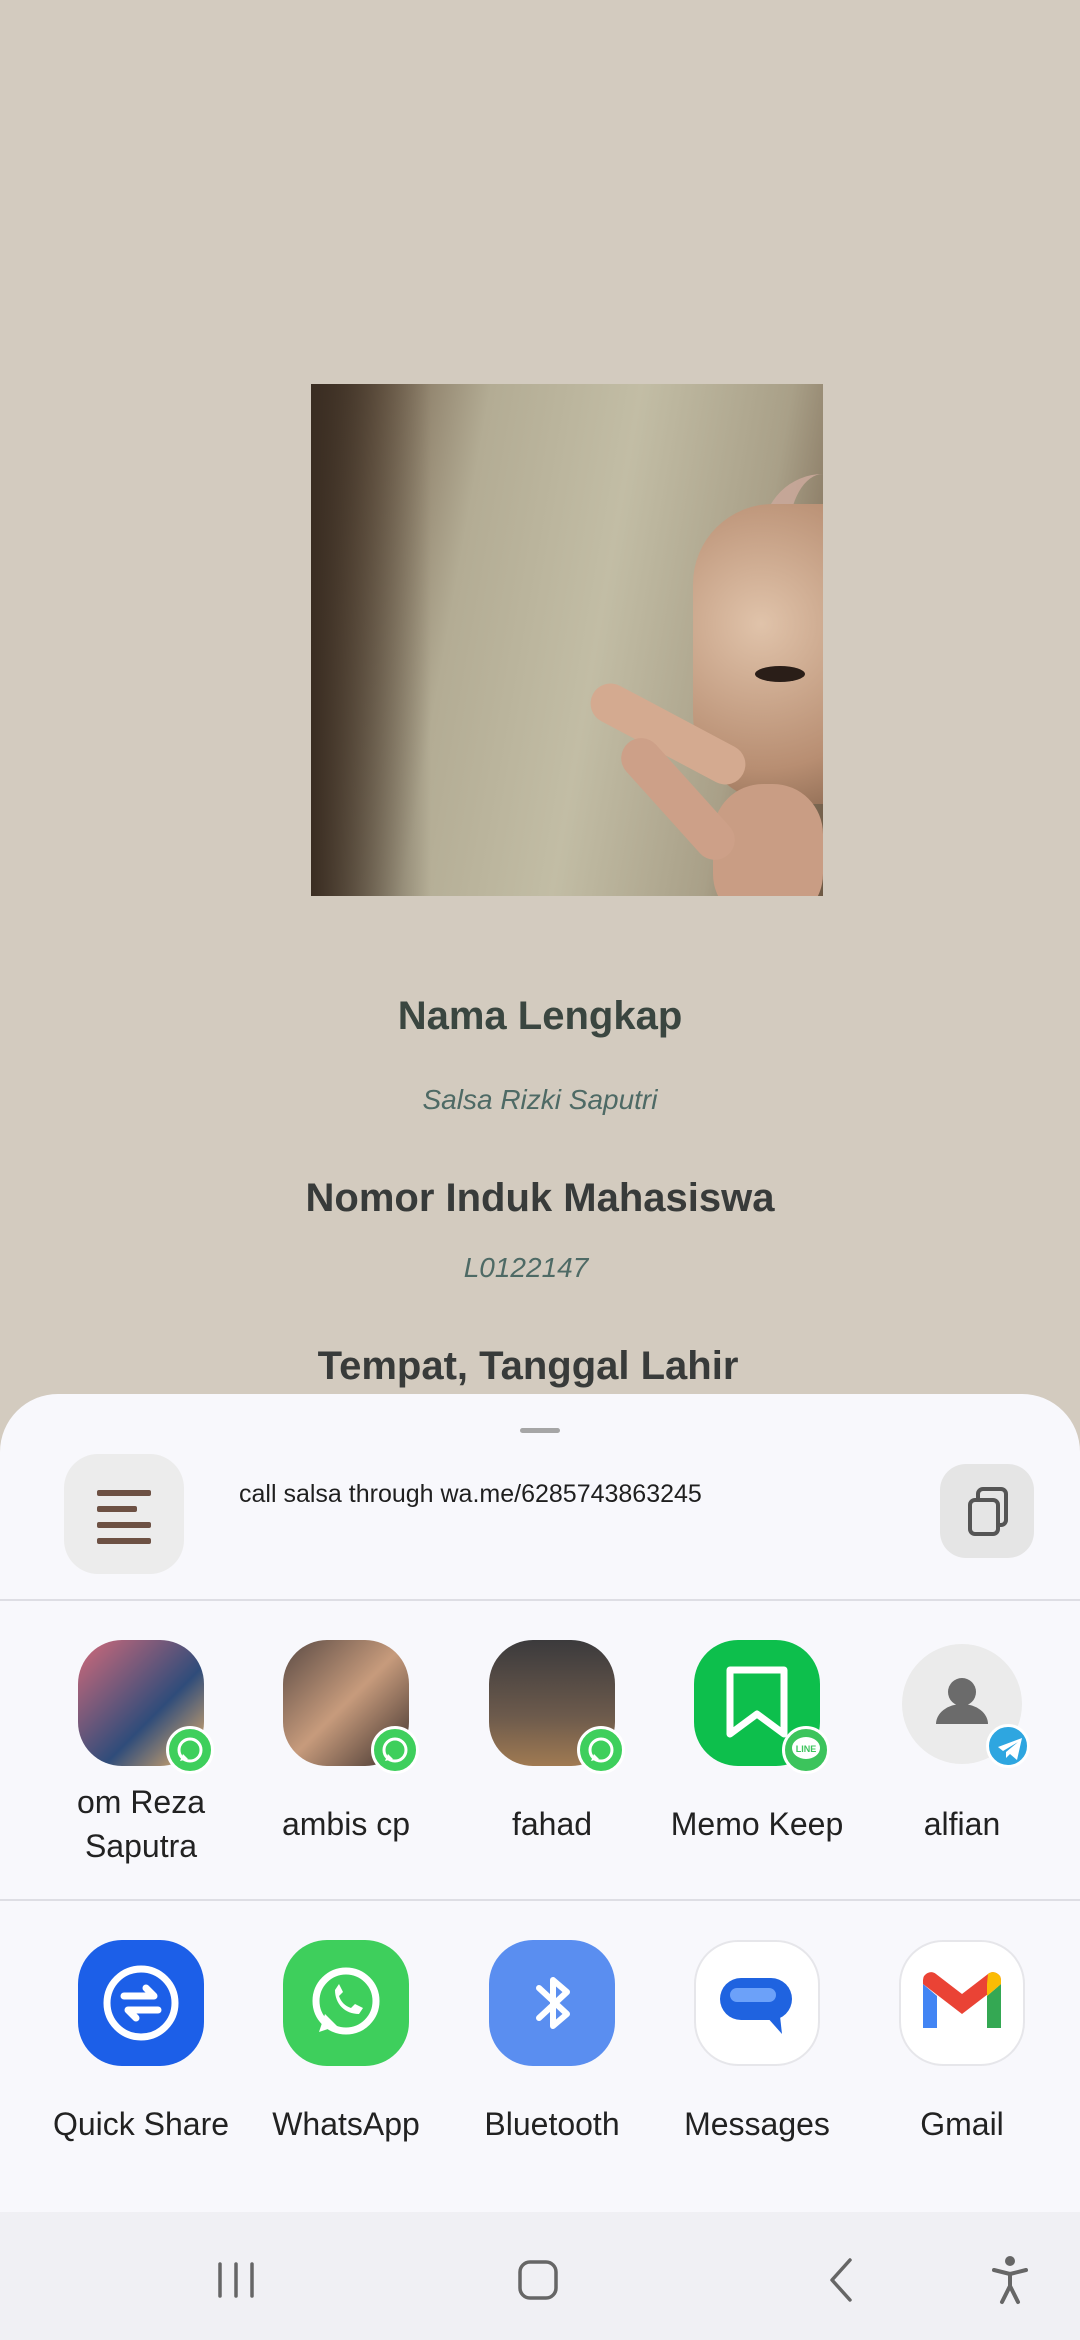 The image size is (1080, 2340). Describe the element at coordinates (346, 1824) in the screenshot. I see `contact-name: ambis cp` at that location.